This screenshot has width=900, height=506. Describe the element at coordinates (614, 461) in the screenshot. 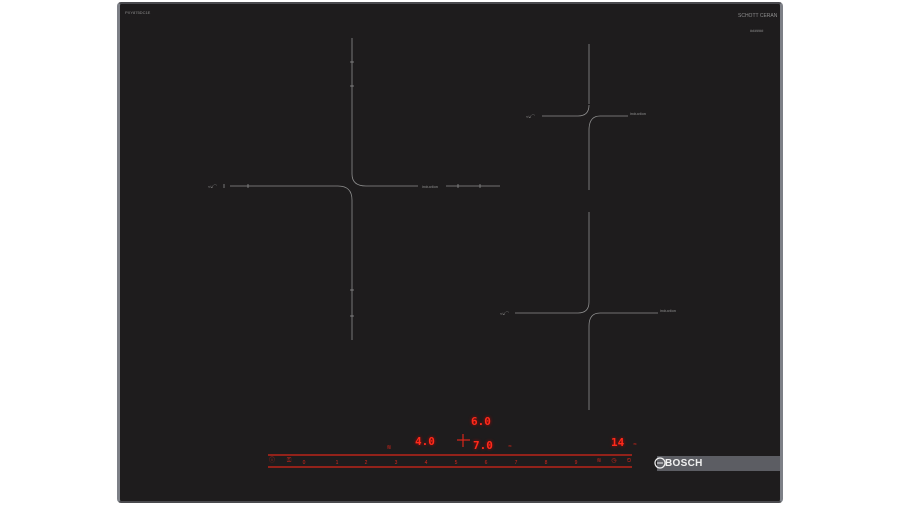

I see `timer-button: ◷` at that location.